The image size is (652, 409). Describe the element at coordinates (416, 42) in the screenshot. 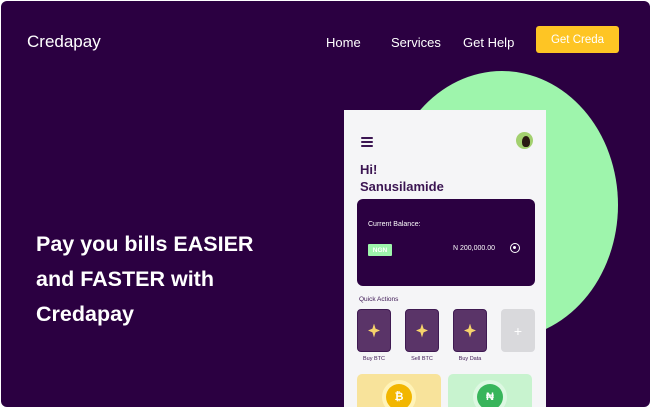

I see `nav-services: Services` at that location.